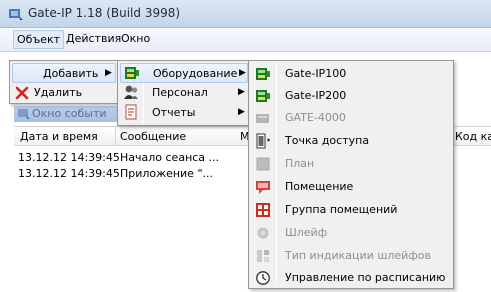 This screenshot has width=491, height=292. What do you see at coordinates (315, 117) in the screenshot?
I see `menu-item-label: GATE-4000` at bounding box center [315, 117].